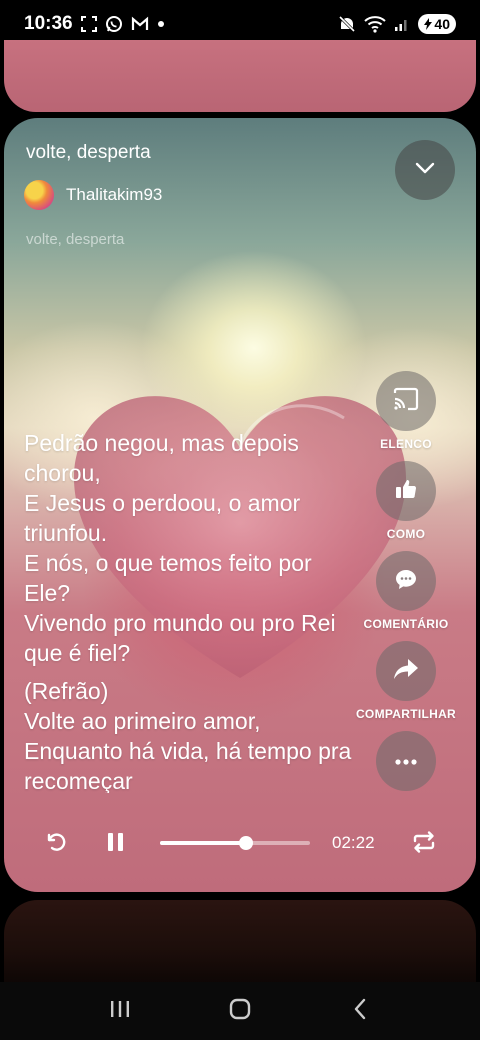 This screenshot has width=480, height=1040. What do you see at coordinates (406, 444) in the screenshot?
I see `cast-label: ELENCO` at bounding box center [406, 444].